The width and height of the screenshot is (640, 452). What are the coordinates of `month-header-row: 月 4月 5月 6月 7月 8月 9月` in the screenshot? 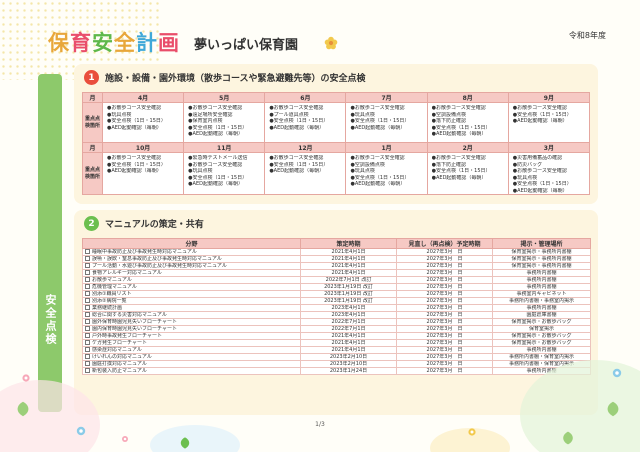 It's located at (336, 97).